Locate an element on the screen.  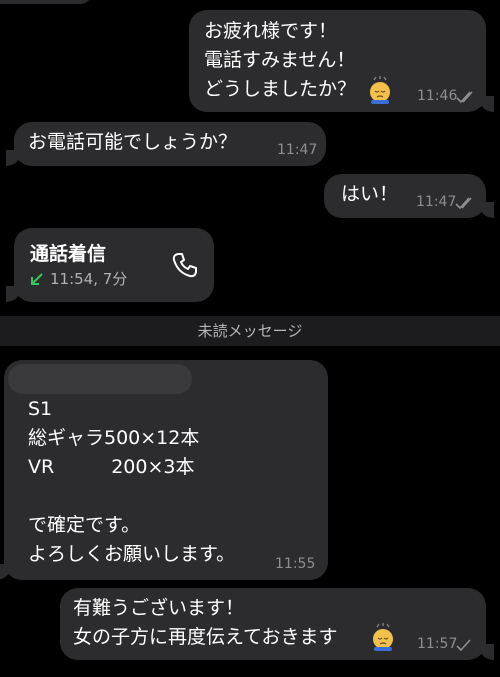
message-text: お疲れ様です！ 電話すみません！ どうしましたか？ is located at coordinates (280, 60).